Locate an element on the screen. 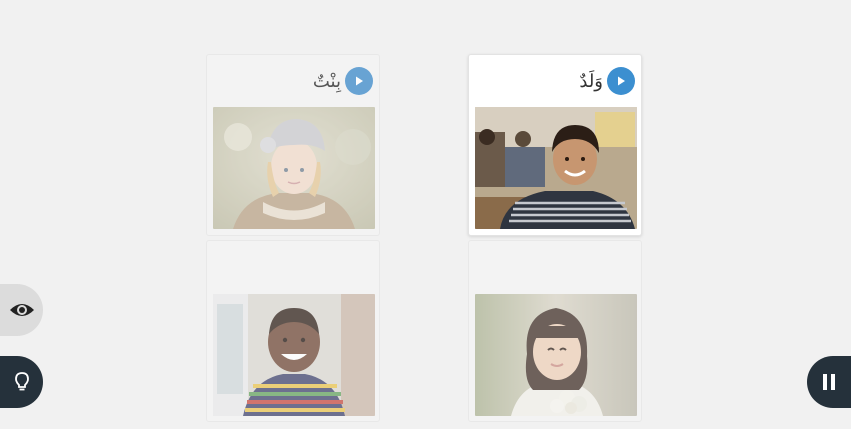 The image size is (851, 429). pause-button is located at coordinates (829, 382).